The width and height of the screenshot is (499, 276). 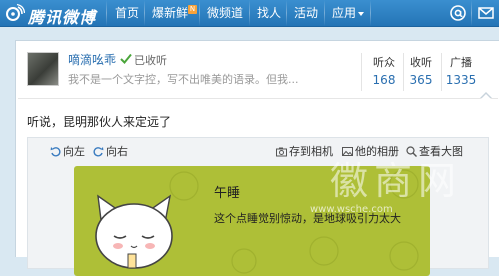 What do you see at coordinates (170, 13) in the screenshot?
I see `nav-item-label: 爆新鲜` at bounding box center [170, 13].